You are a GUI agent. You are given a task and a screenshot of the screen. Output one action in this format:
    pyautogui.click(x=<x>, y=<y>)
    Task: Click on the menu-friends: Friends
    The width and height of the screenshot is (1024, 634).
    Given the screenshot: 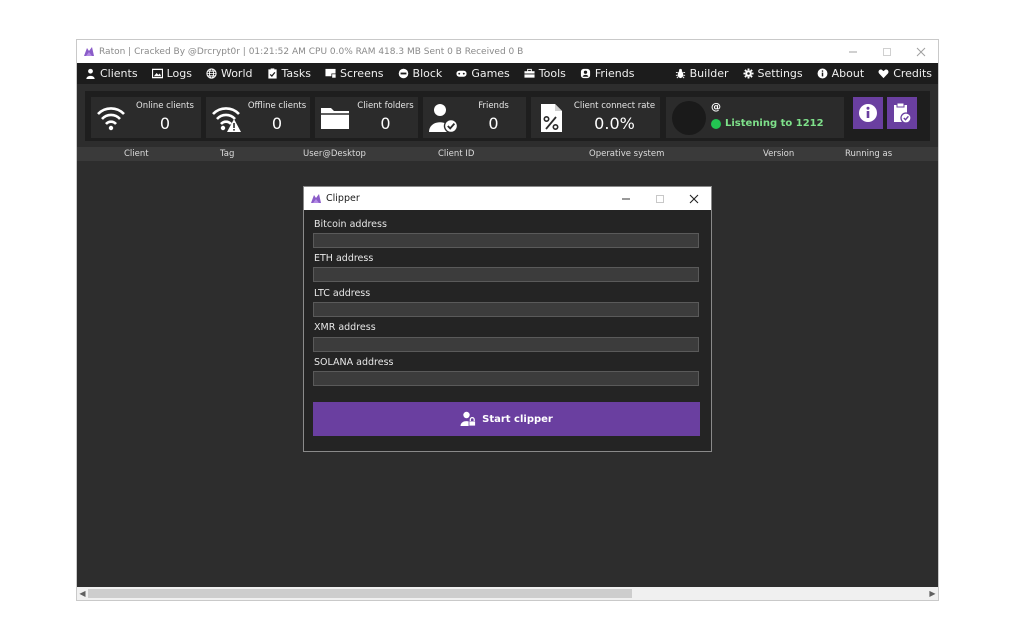 What is the action you would take?
    pyautogui.click(x=606, y=73)
    